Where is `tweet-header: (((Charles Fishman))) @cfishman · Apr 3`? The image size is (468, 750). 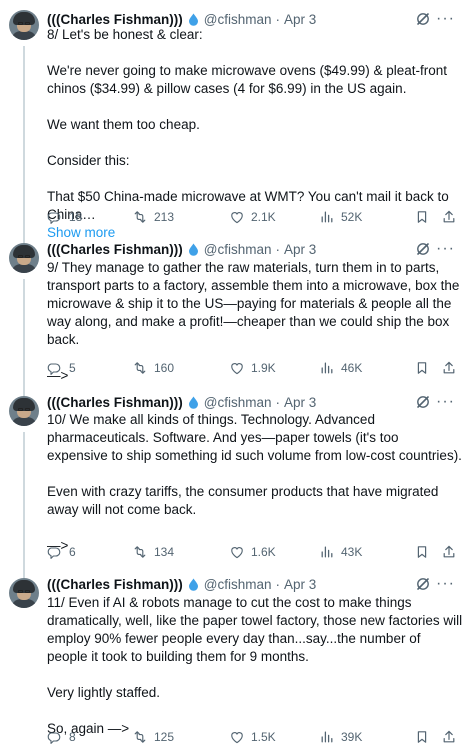
tweet-header: (((Charles Fishman))) @cfishman · Apr 3 is located at coordinates (181, 584).